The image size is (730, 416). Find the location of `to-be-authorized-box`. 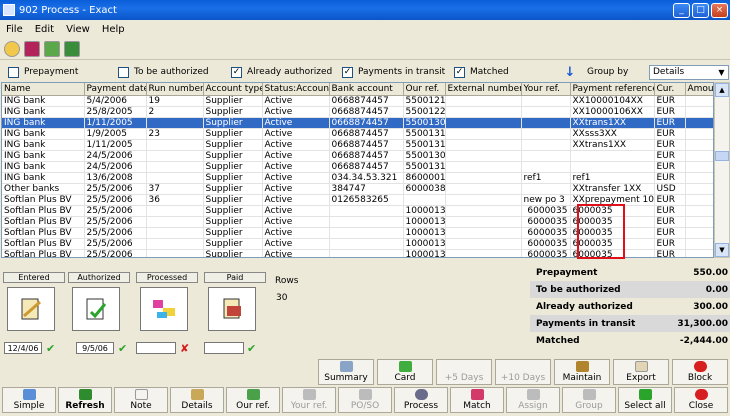

to-be-authorized-box is located at coordinates (123, 72).